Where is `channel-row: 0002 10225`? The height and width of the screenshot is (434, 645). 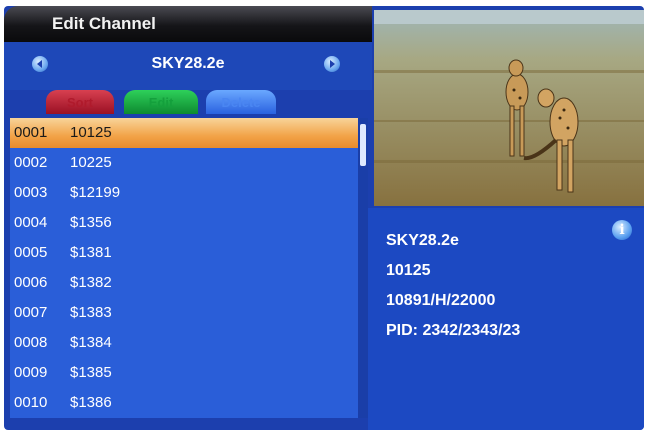 channel-row: 0002 10225 is located at coordinates (184, 163).